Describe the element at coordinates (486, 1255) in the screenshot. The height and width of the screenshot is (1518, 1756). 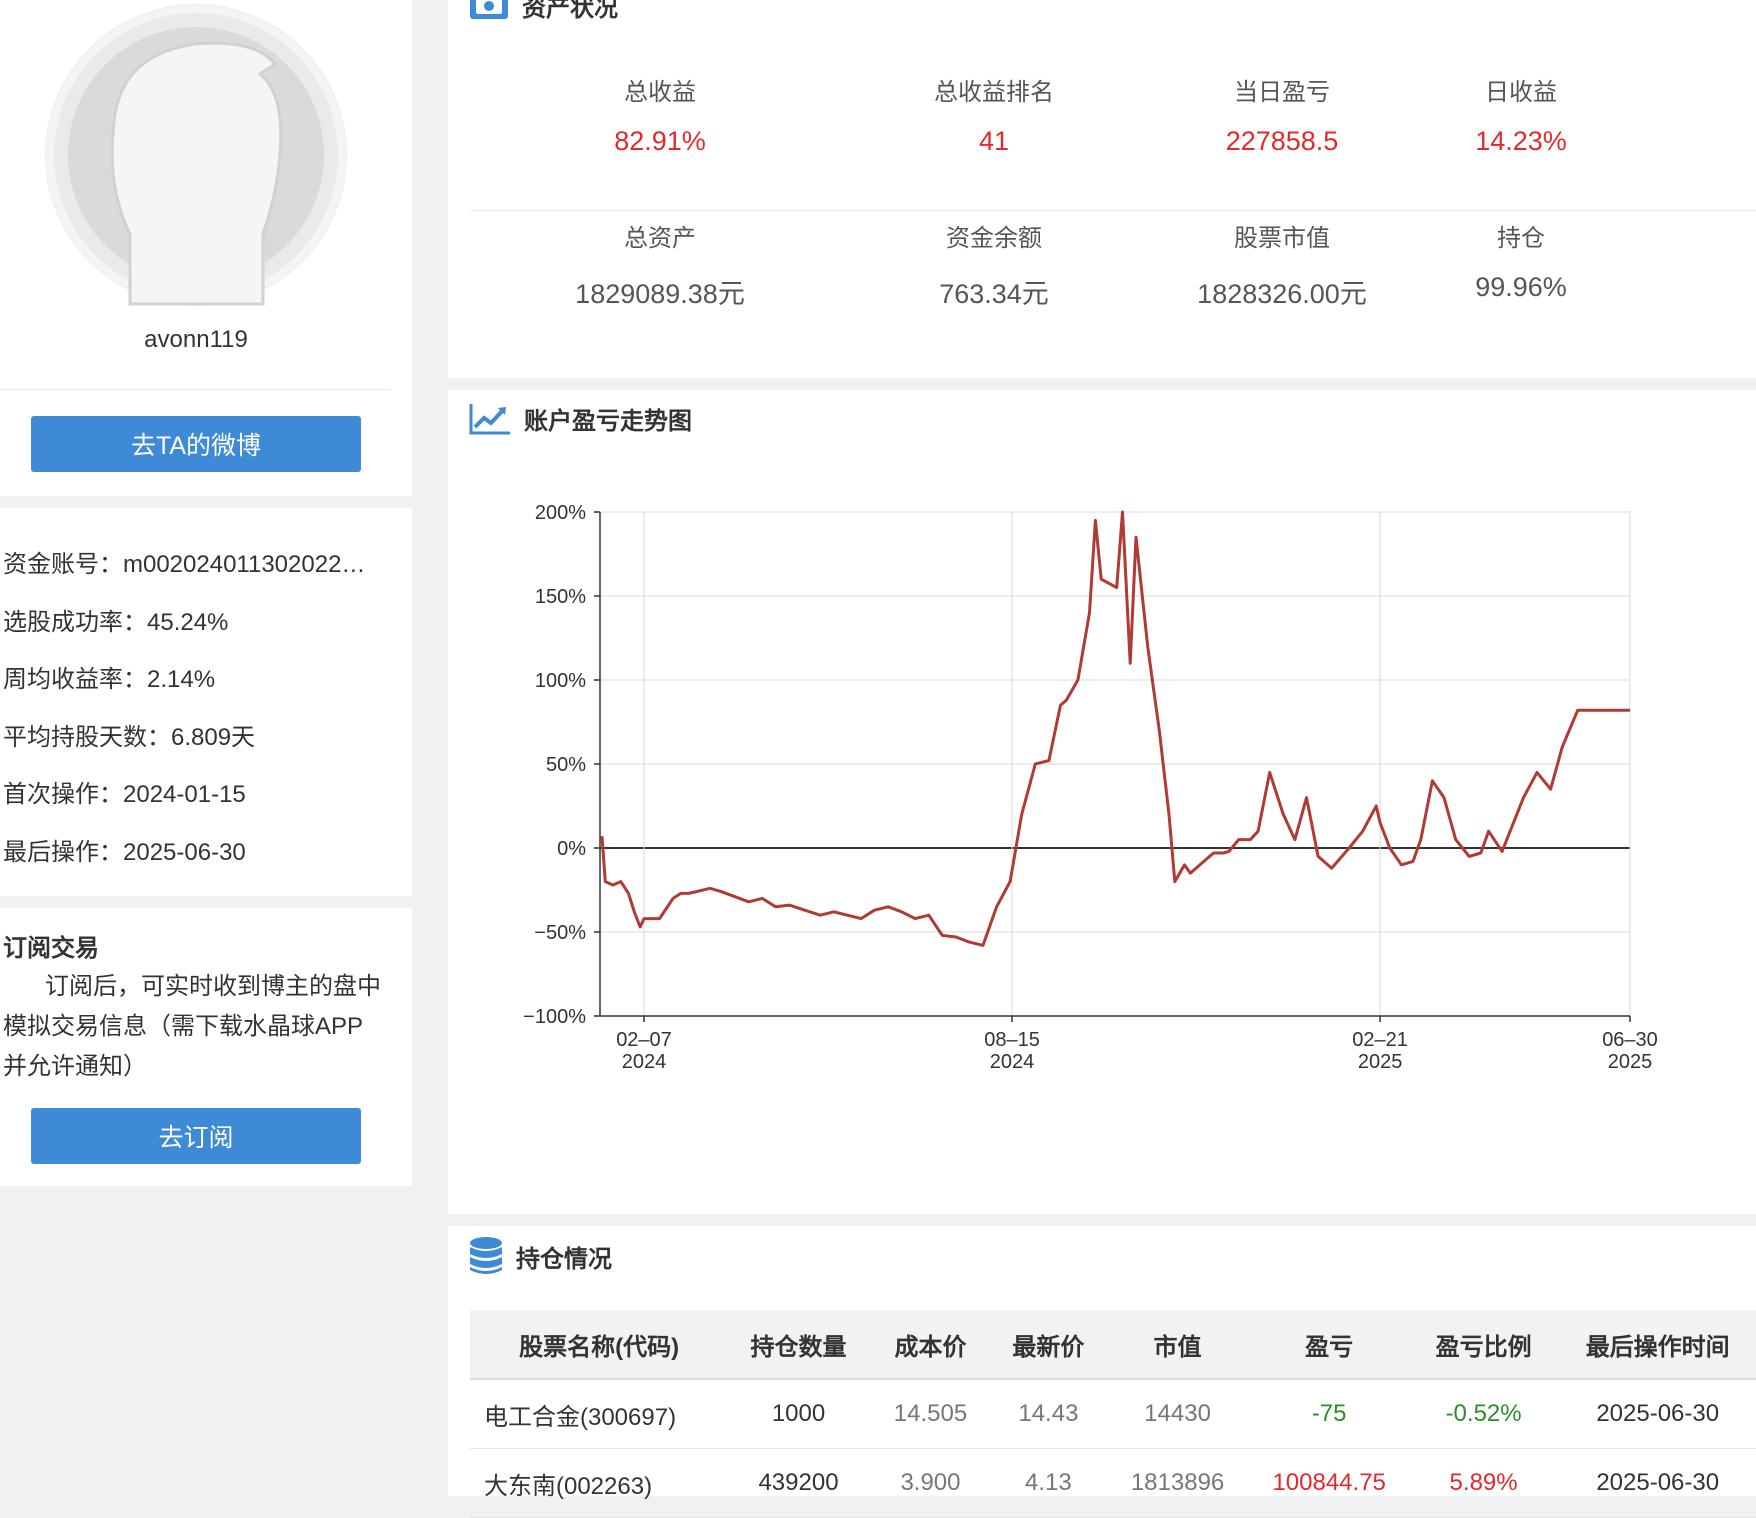
I see `database-icon` at that location.